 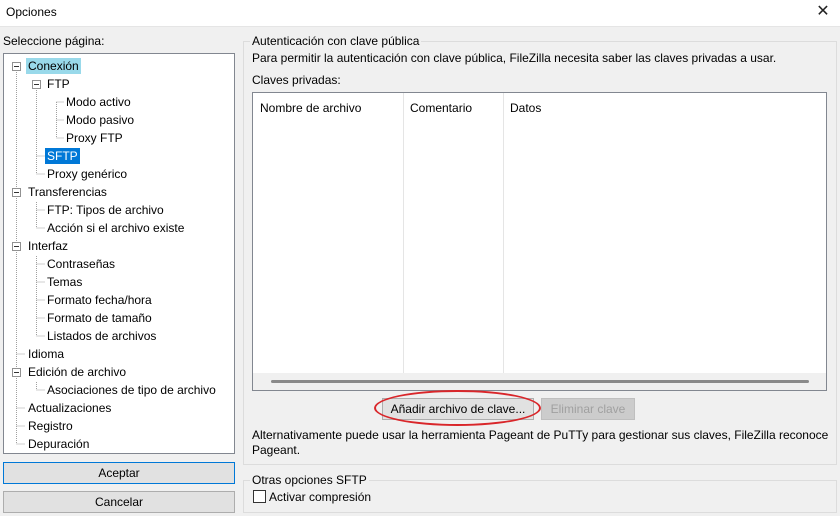 I want to click on horizontal-scrollbar-thumb, so click(x=540, y=381).